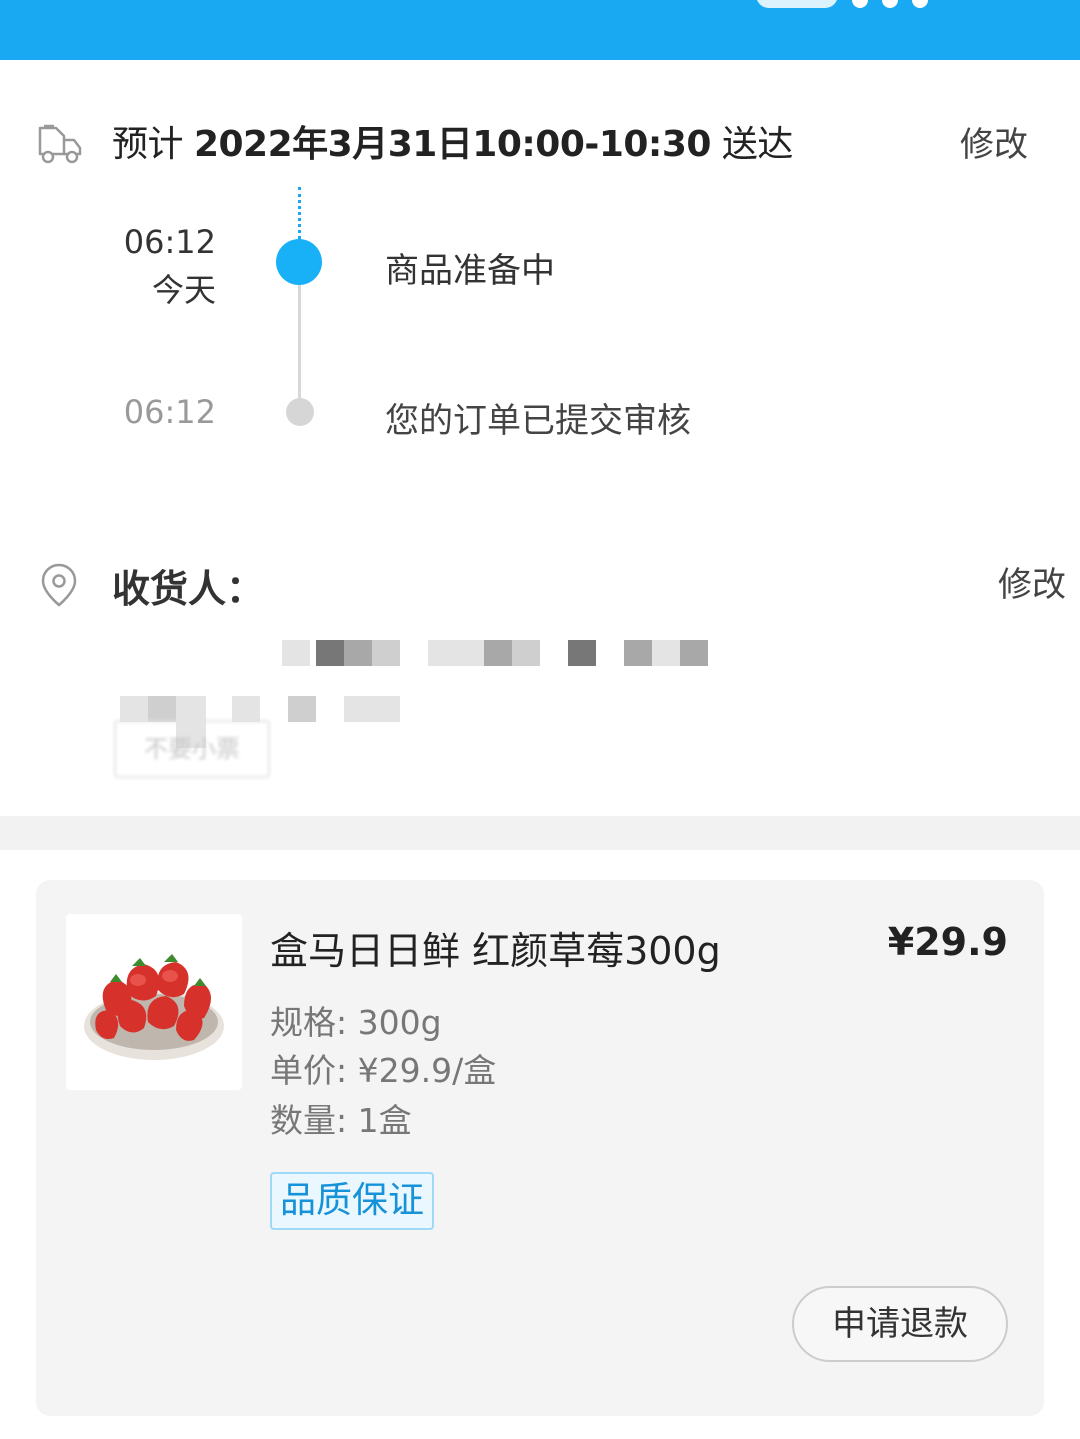  I want to click on product-spec: 规格: 300g, so click(356, 1022).